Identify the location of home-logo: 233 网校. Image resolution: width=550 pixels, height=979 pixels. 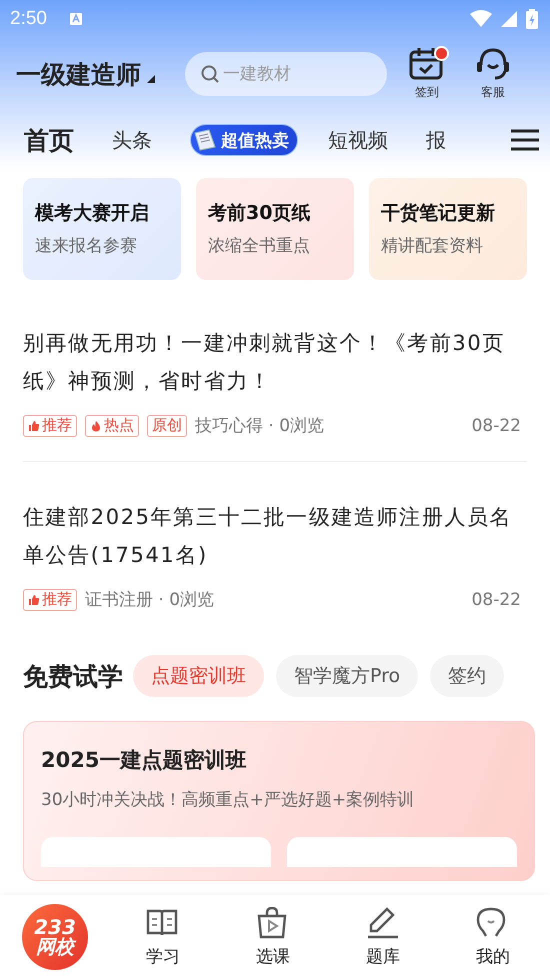
(55, 937).